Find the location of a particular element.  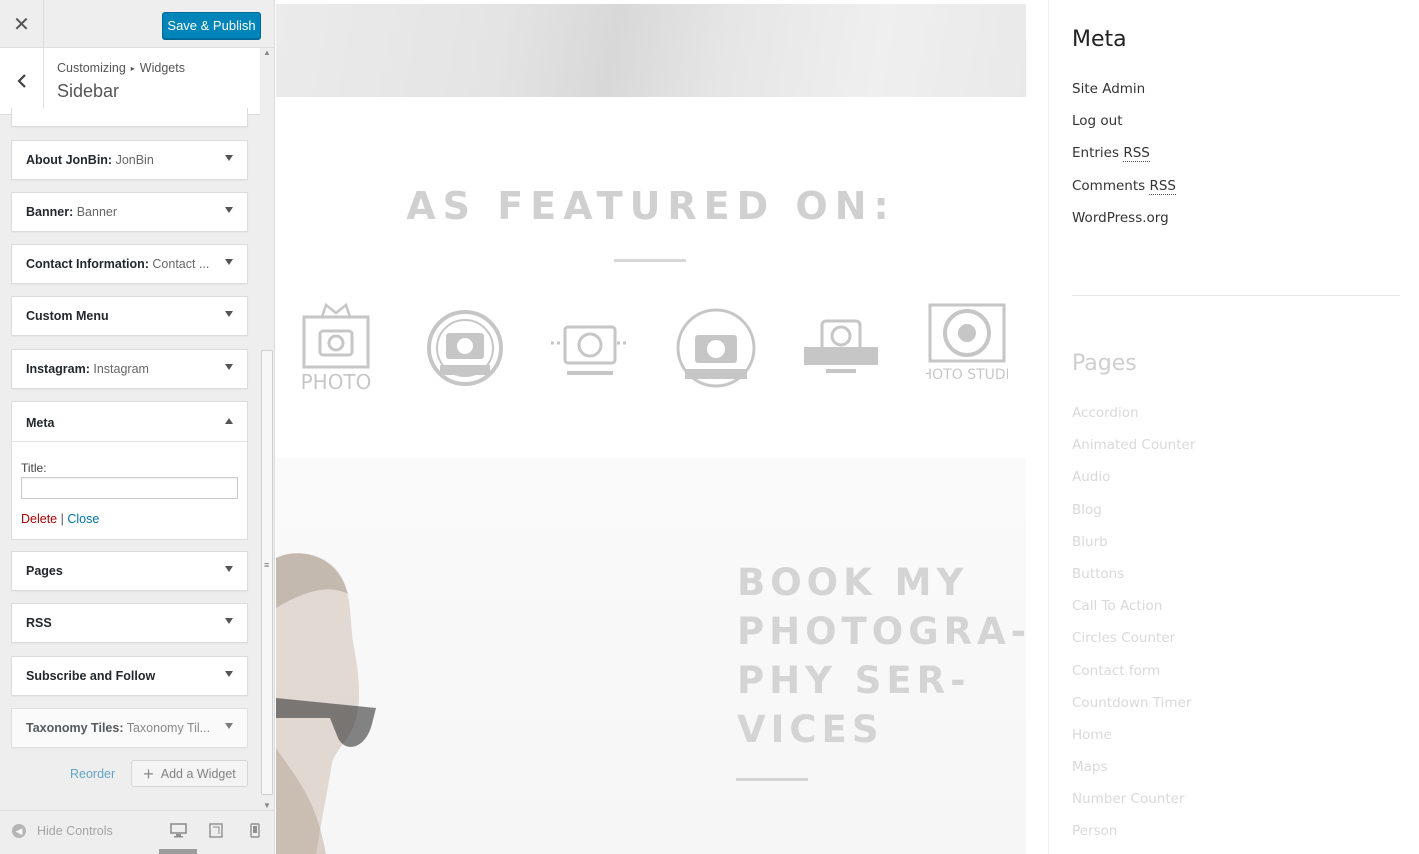

widget-partial is located at coordinates (129, 117).